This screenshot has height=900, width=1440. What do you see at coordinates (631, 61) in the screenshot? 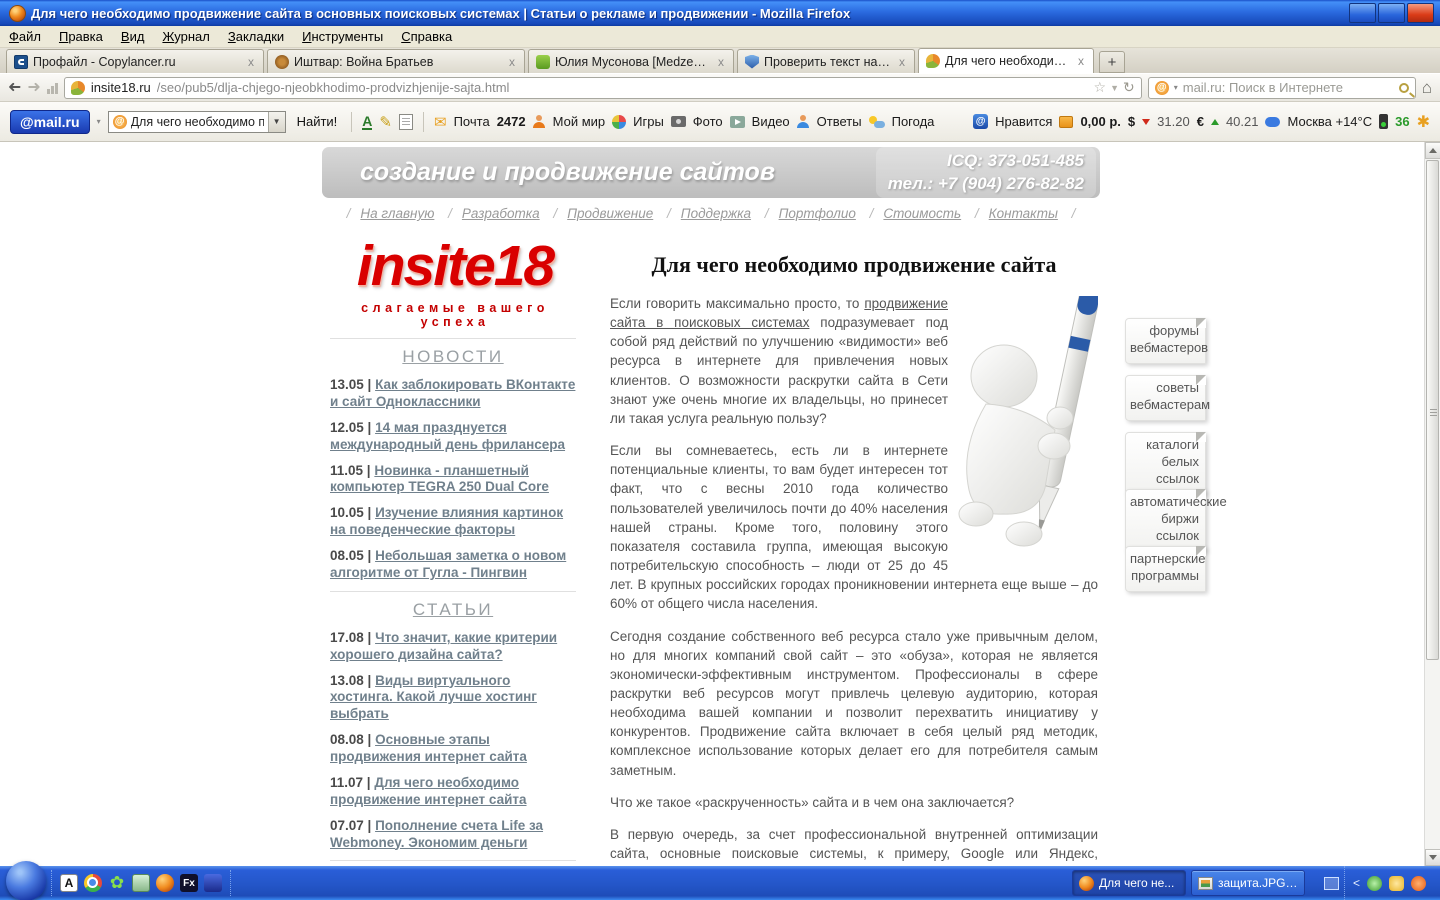
I see `tab-medzenga-portfolio: Юлия Мусонова [Medzenga] - Портфолио x` at bounding box center [631, 61].